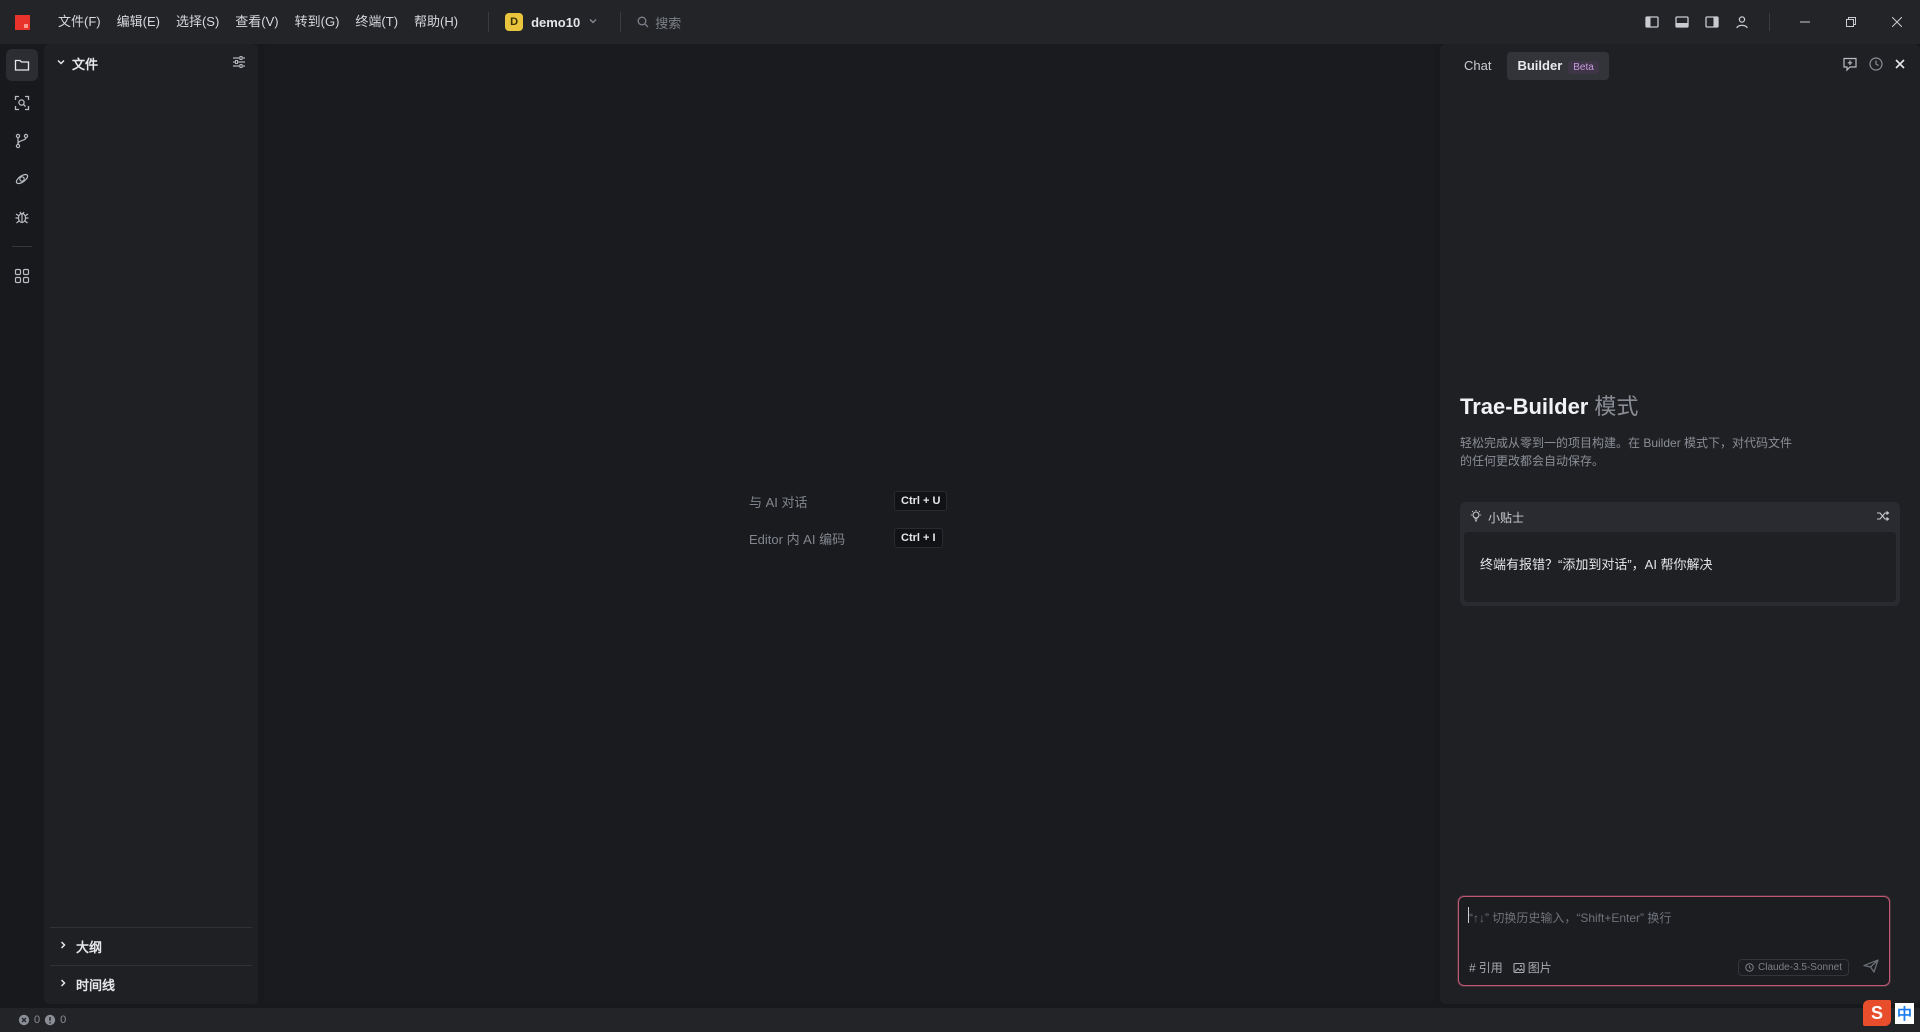 This screenshot has height=1032, width=1920. Describe the element at coordinates (22, 179) in the screenshot. I see `remote-link-icon` at that location.